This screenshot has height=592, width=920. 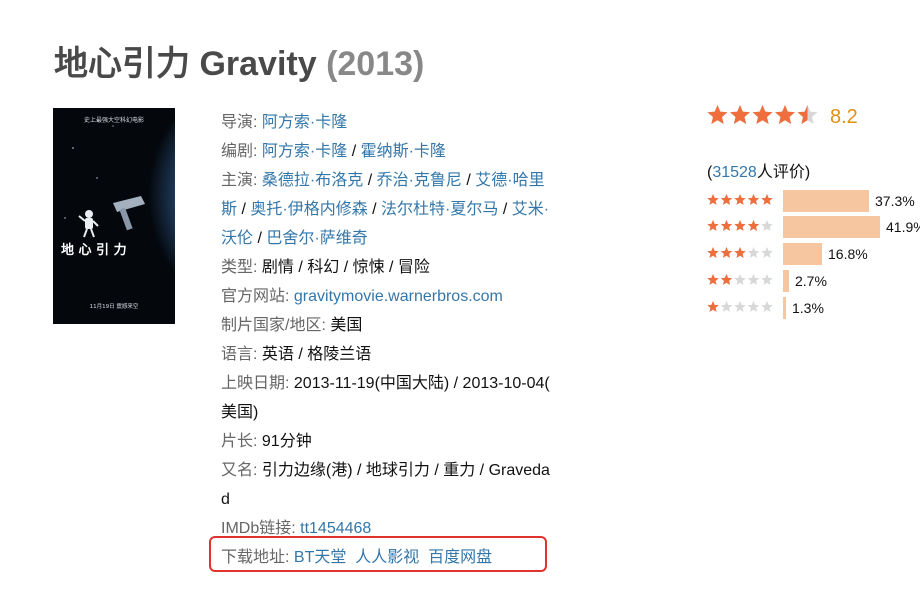 What do you see at coordinates (895, 201) in the screenshot?
I see `rating-percent: 37.3%` at bounding box center [895, 201].